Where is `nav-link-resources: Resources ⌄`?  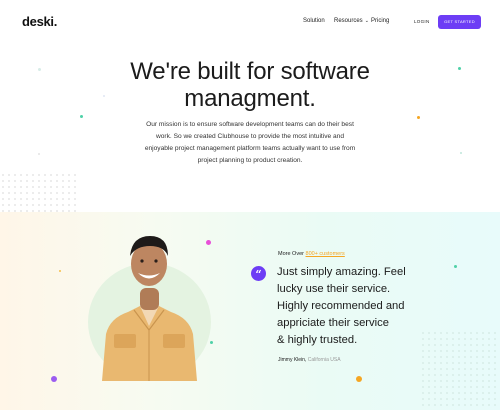
nav-link-resources: Resources ⌄ is located at coordinates (351, 21).